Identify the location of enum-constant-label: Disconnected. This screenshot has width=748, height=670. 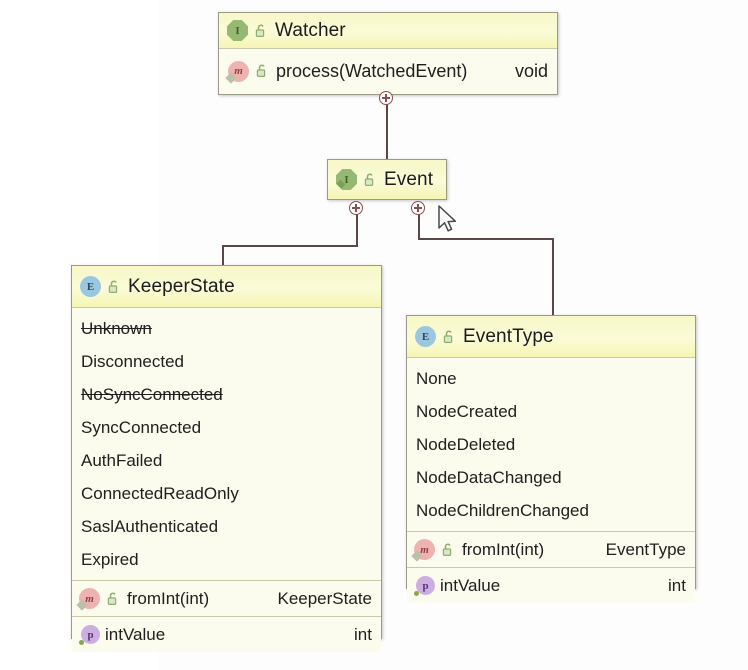
(133, 361).